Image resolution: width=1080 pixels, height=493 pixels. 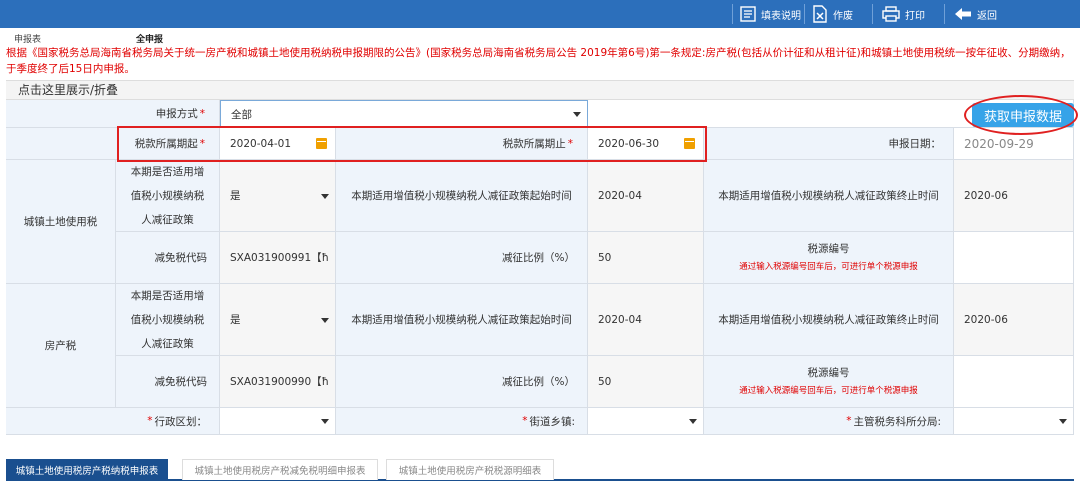 I want to click on void-doc-icon, so click(x=820, y=14).